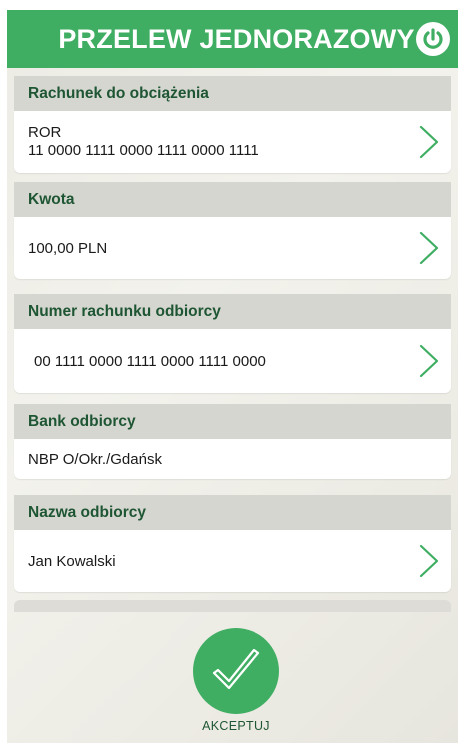  Describe the element at coordinates (232, 199) in the screenshot. I see `section-header-amount: Kwota` at that location.